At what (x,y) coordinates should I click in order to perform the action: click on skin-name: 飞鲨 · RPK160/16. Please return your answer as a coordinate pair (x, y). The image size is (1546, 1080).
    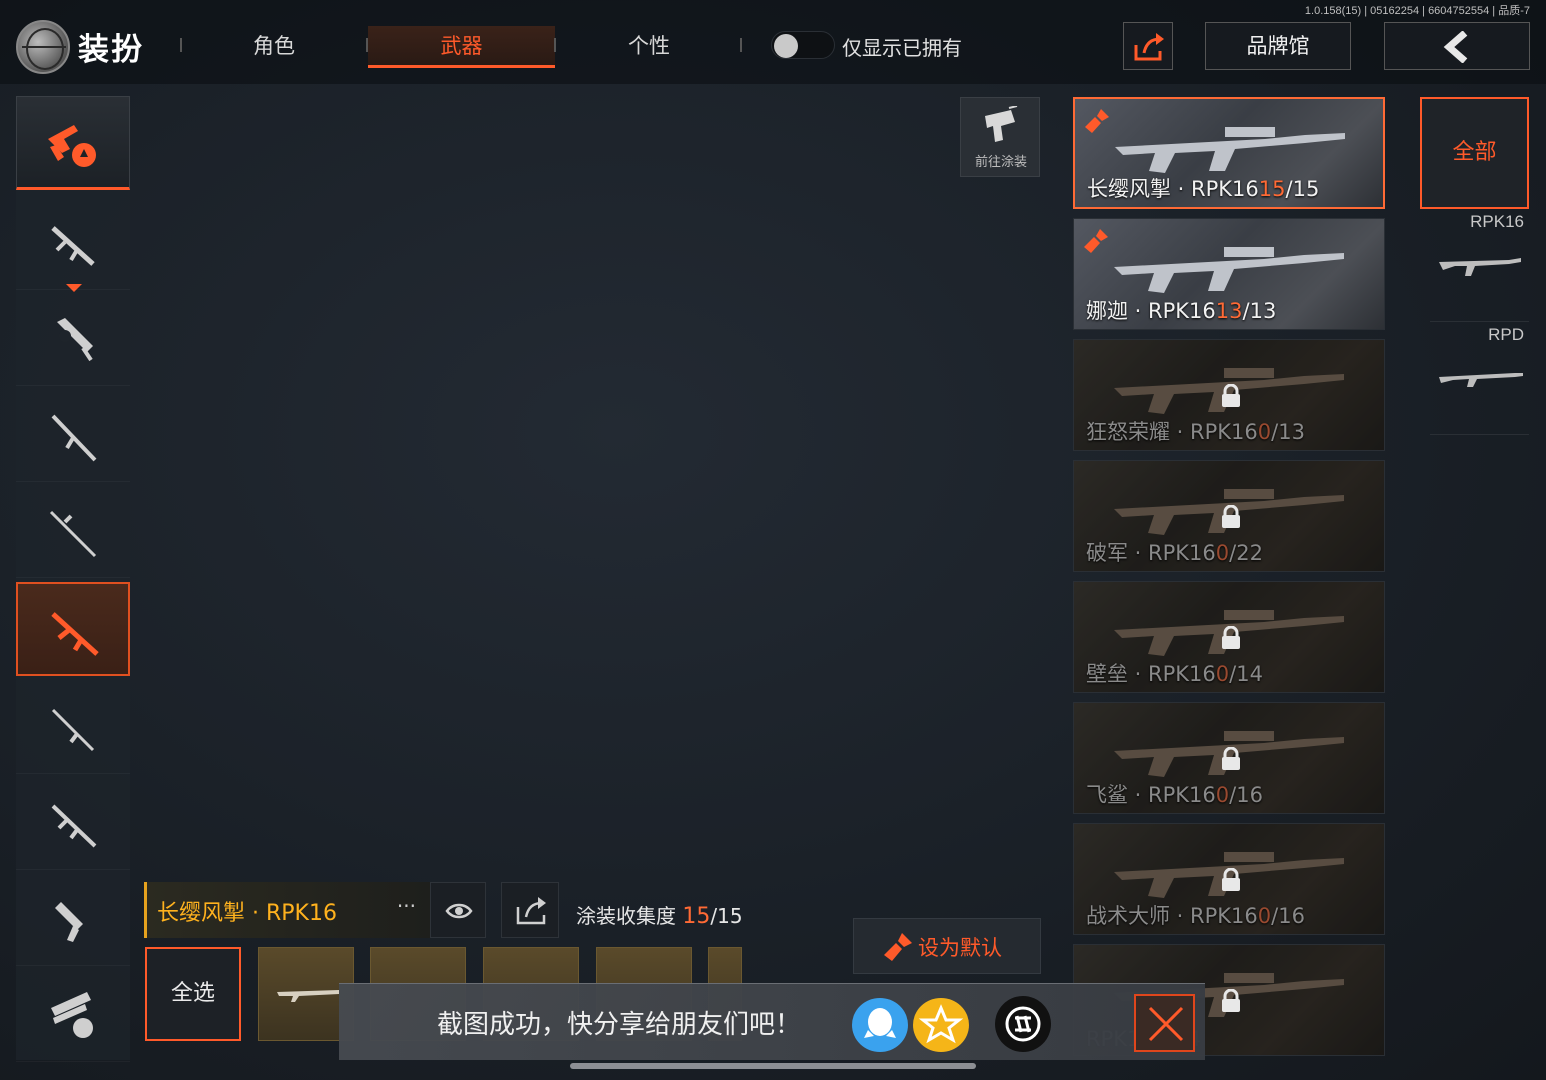
    Looking at the image, I should click on (1174, 795).